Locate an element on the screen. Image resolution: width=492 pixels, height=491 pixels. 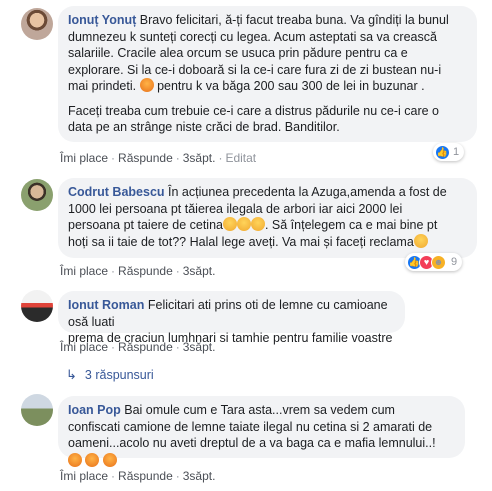
reply-arrow-icon: ↳ is located at coordinates (71, 374).